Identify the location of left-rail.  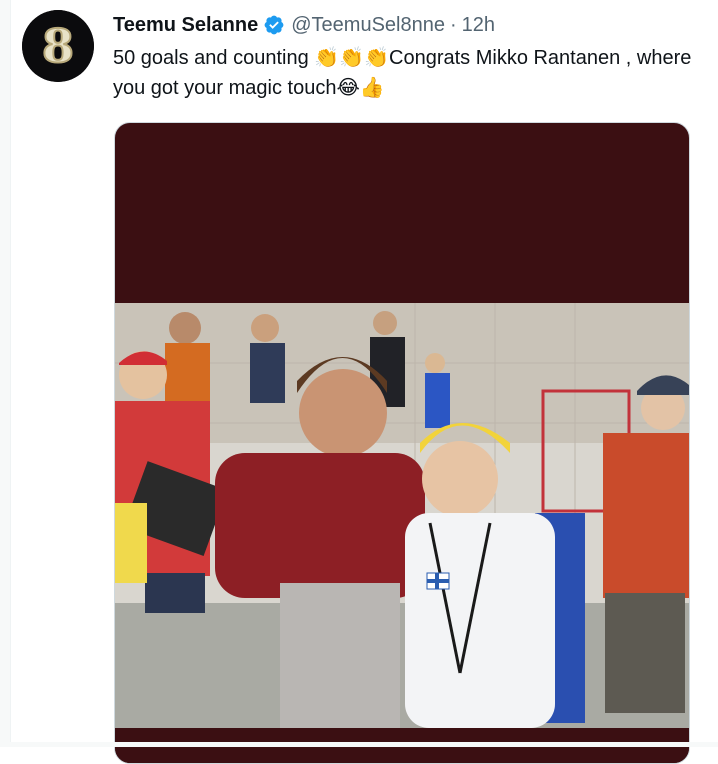
(5, 373).